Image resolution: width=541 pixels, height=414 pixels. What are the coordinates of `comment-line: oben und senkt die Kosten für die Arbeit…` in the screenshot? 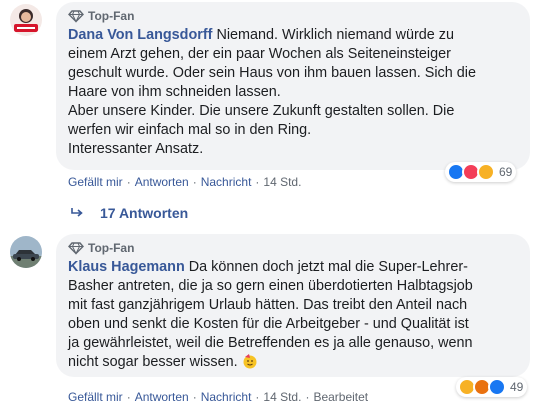 It's located at (268, 324).